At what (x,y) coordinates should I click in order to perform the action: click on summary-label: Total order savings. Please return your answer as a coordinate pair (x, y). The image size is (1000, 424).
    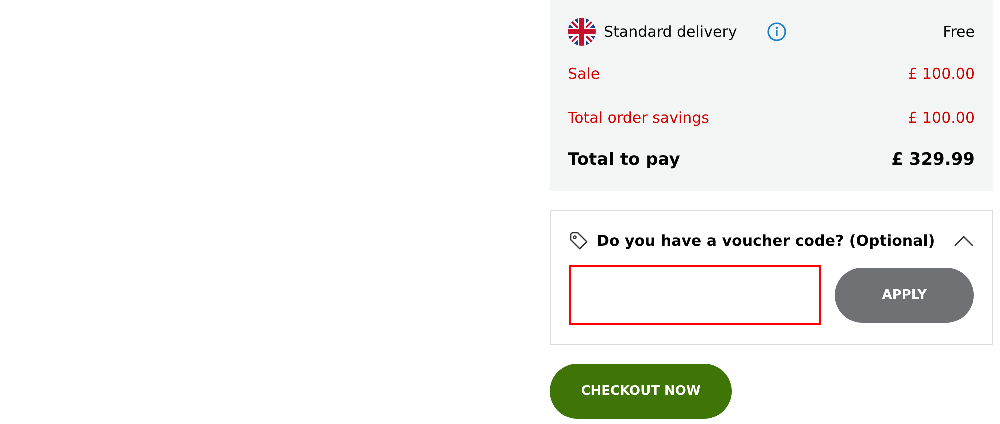
    Looking at the image, I should click on (639, 118).